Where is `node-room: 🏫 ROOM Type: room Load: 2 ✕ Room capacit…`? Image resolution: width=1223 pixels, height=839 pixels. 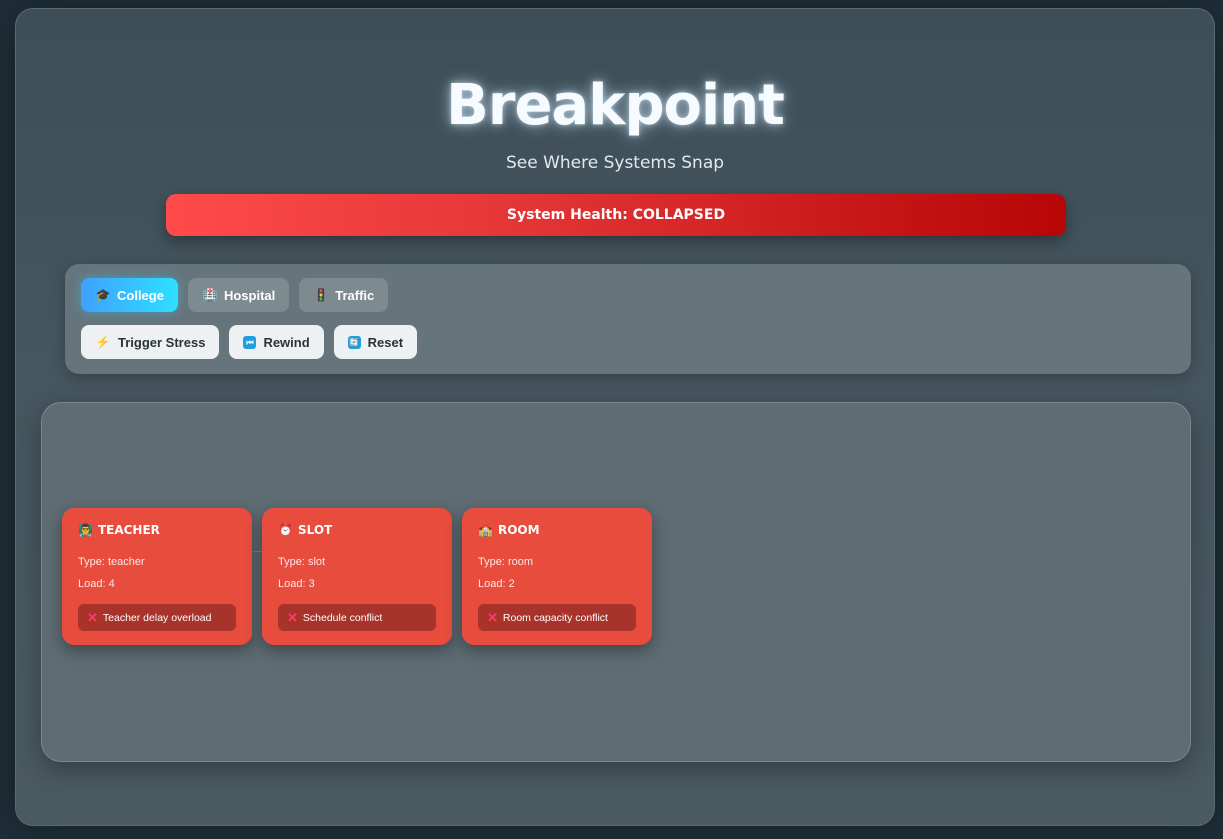
node-room: 🏫 ROOM Type: room Load: 2 ✕ Room capacit… is located at coordinates (557, 576).